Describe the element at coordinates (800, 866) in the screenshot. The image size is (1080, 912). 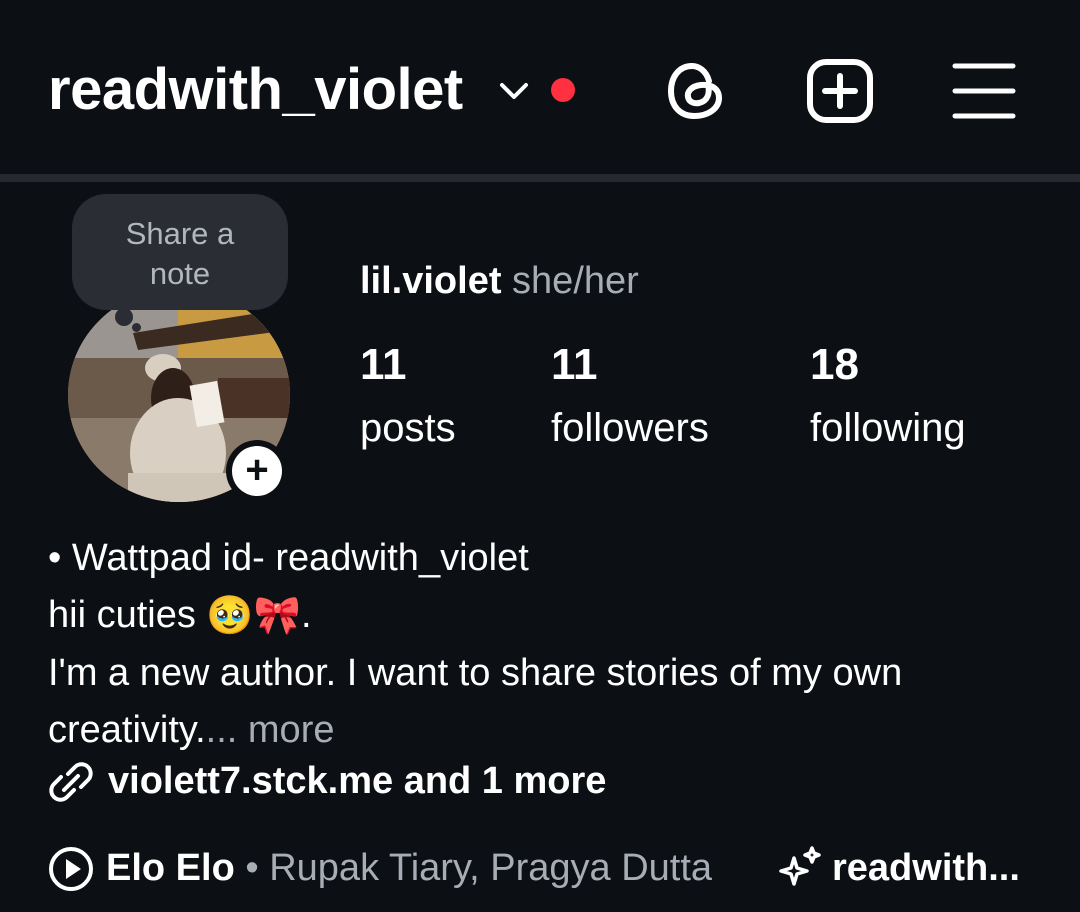
I see `sparkle-icon` at that location.